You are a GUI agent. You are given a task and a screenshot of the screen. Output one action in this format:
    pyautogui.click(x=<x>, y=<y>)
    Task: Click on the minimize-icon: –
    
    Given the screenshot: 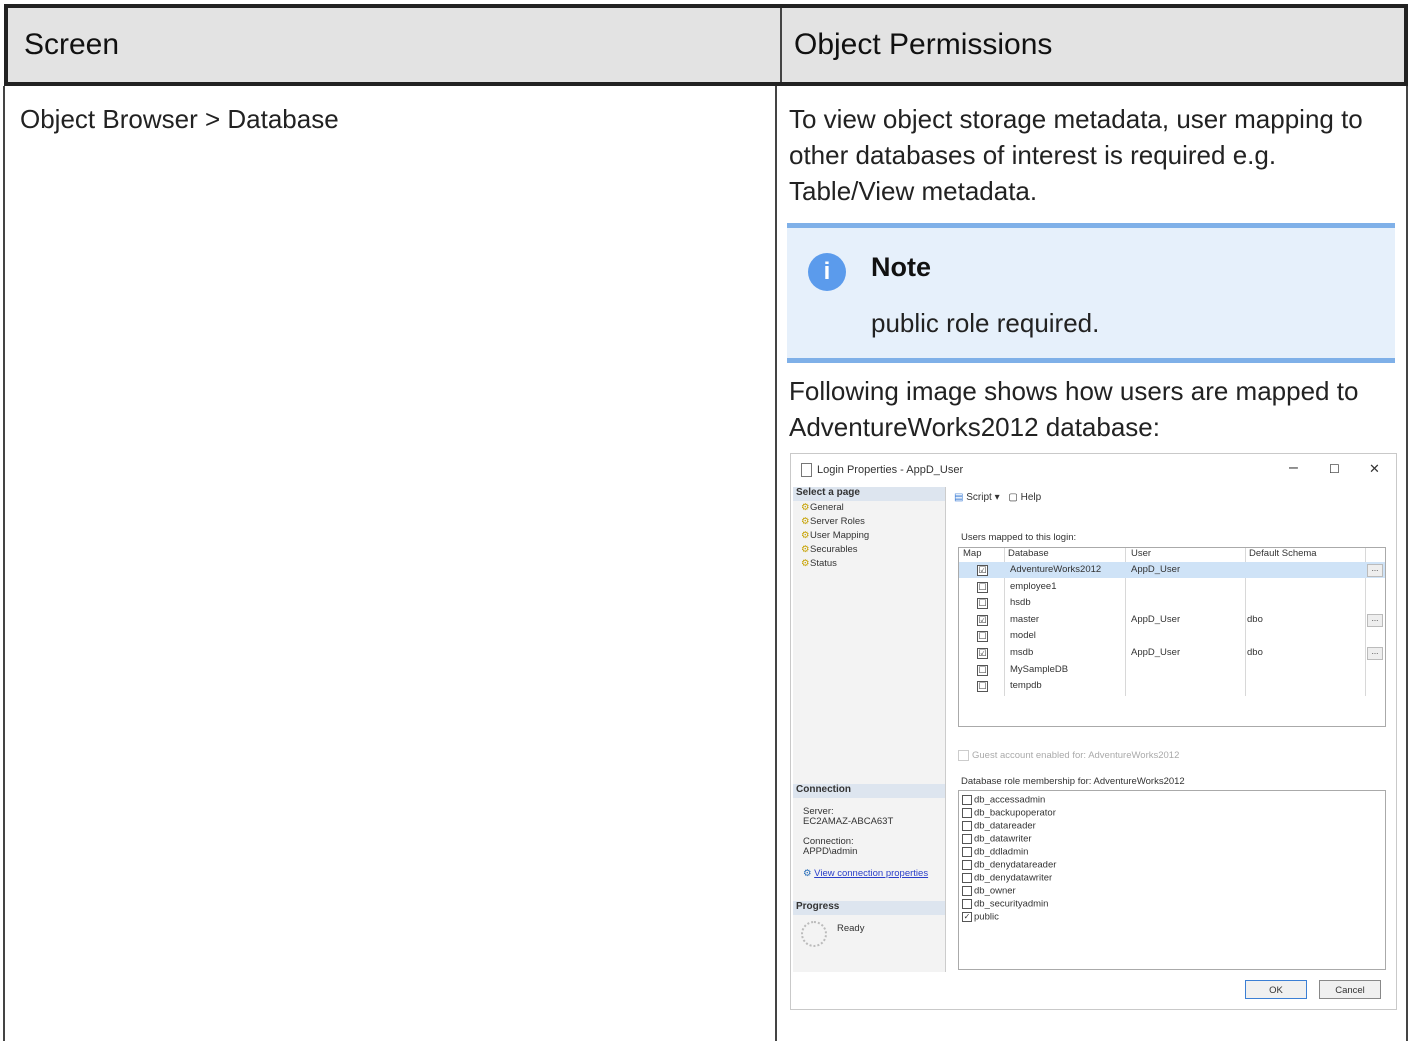 What is the action you would take?
    pyautogui.click(x=1293, y=467)
    